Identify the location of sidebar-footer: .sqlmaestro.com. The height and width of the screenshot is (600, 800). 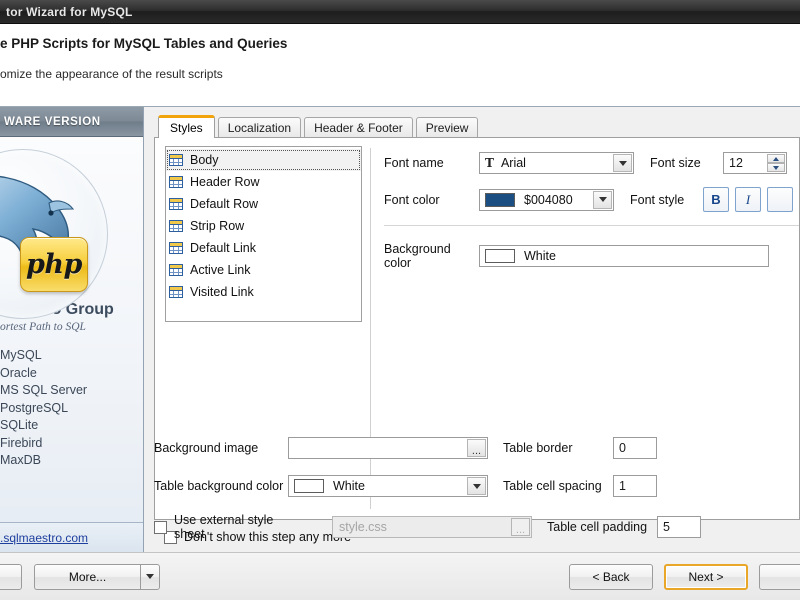
(71, 537).